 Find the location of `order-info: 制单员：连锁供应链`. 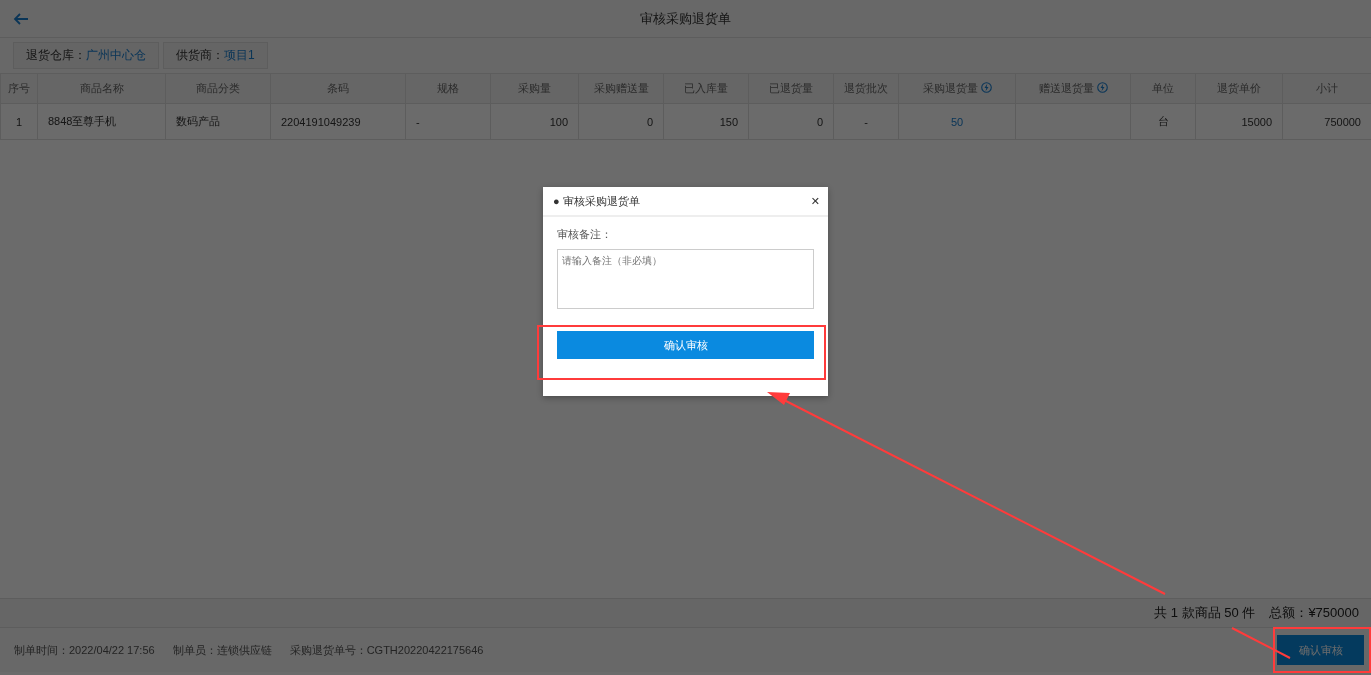

order-info: 制单员：连锁供应链 is located at coordinates (222, 650).